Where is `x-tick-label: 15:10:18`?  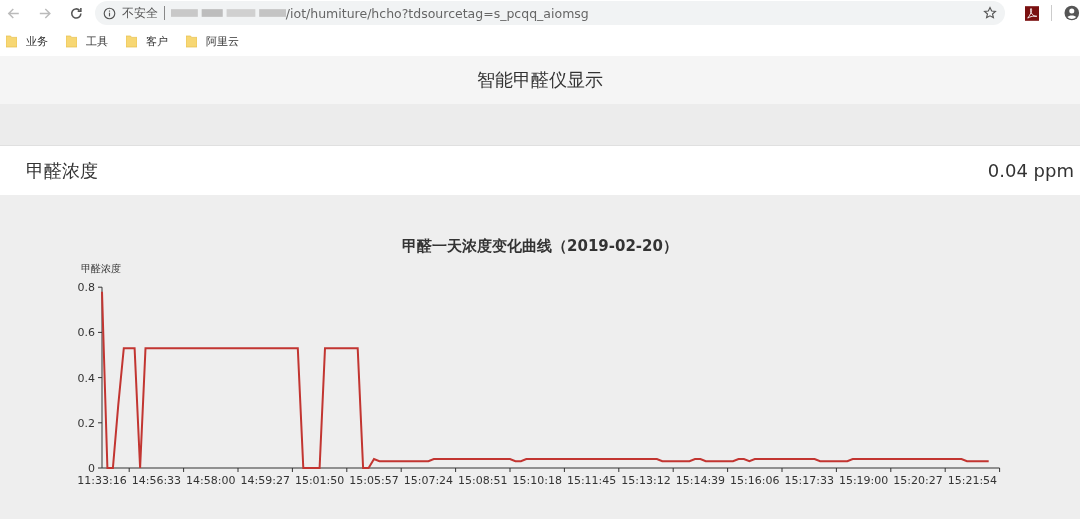
x-tick-label: 15:10:18 is located at coordinates (537, 480).